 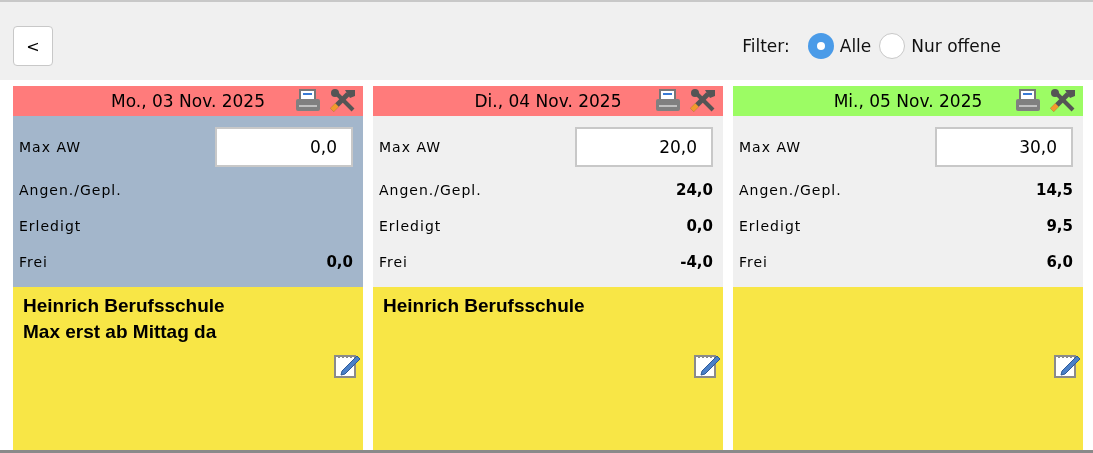 I want to click on max-aw-field: 0,0, so click(x=284, y=147).